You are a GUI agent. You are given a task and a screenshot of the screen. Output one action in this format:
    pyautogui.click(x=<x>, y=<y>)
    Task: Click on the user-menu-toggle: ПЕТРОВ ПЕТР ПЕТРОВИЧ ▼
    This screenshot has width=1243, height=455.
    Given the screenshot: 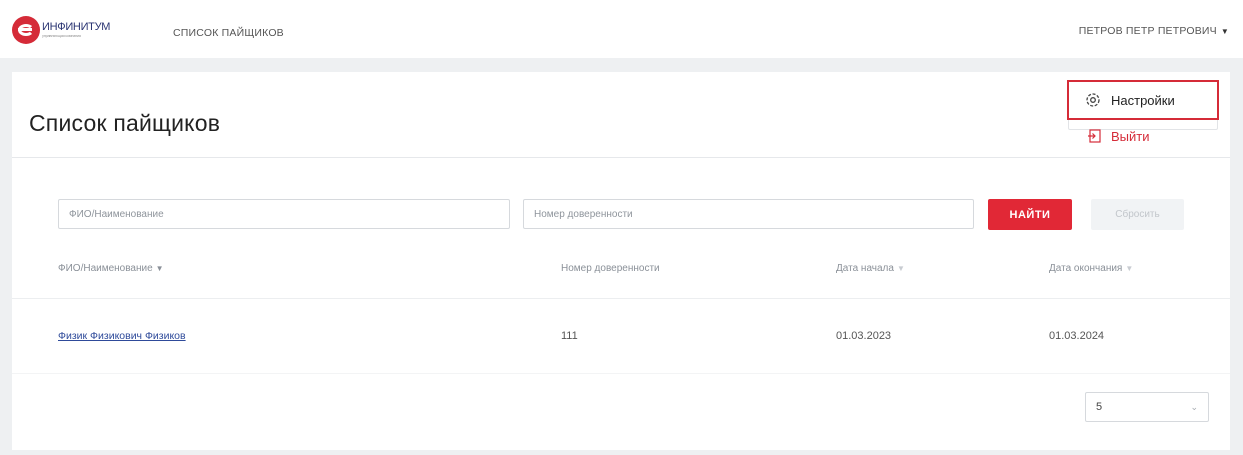 What is the action you would take?
    pyautogui.click(x=1154, y=31)
    